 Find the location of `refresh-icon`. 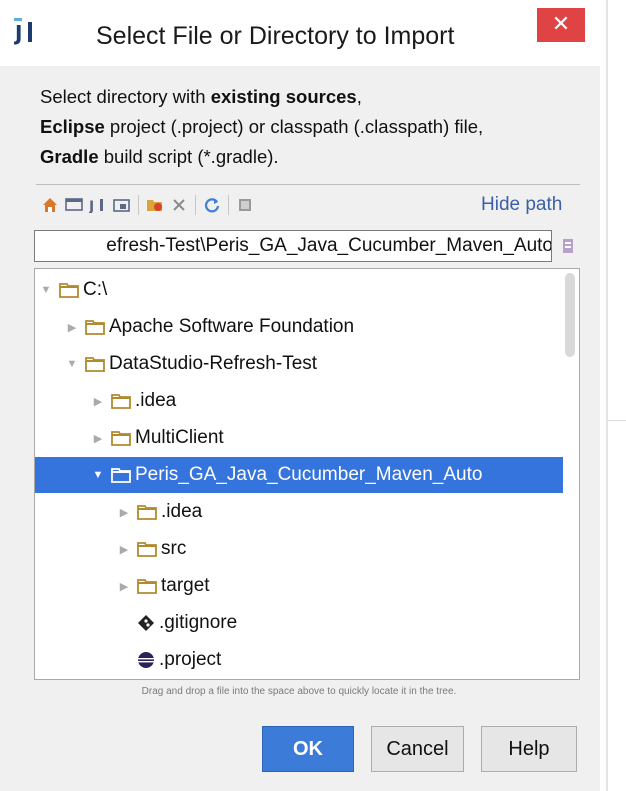

refresh-icon is located at coordinates (212, 205).